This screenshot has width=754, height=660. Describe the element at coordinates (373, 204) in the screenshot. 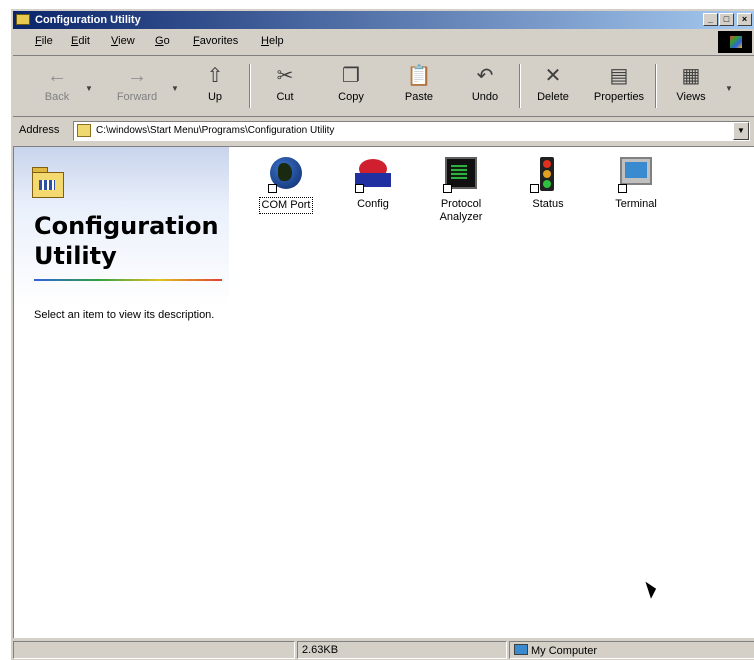

I see `file-label: Config` at that location.